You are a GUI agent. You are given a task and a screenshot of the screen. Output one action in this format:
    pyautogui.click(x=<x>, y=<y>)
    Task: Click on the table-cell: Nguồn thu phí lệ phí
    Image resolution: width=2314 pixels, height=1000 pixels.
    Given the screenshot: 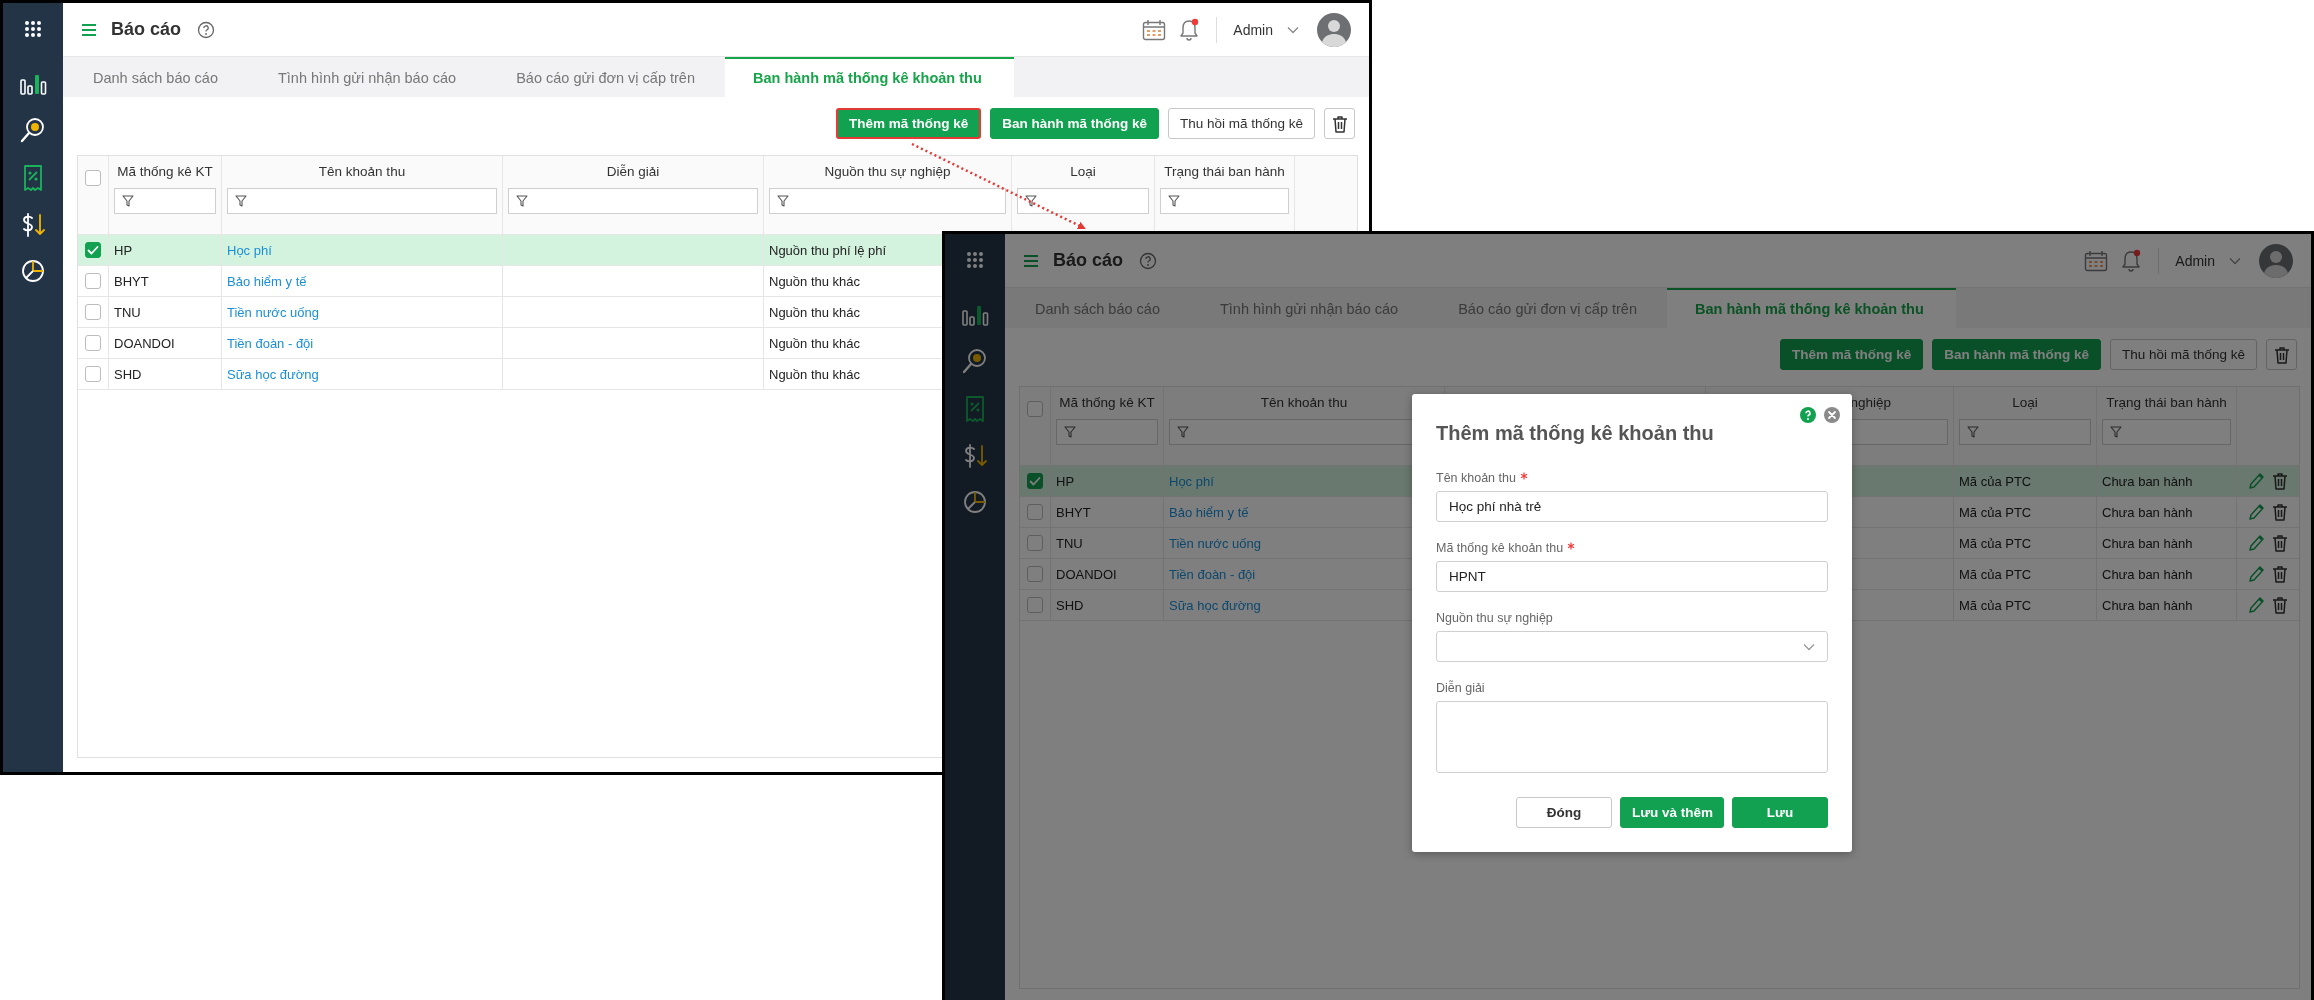 What is the action you would take?
    pyautogui.click(x=828, y=250)
    